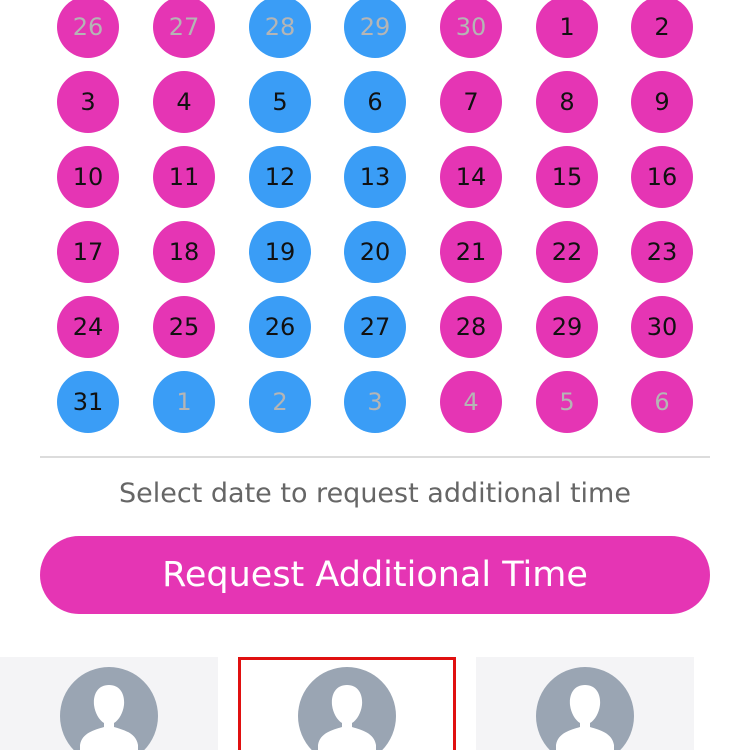 This screenshot has width=750, height=750. I want to click on calendar-day: 11, so click(184, 177).